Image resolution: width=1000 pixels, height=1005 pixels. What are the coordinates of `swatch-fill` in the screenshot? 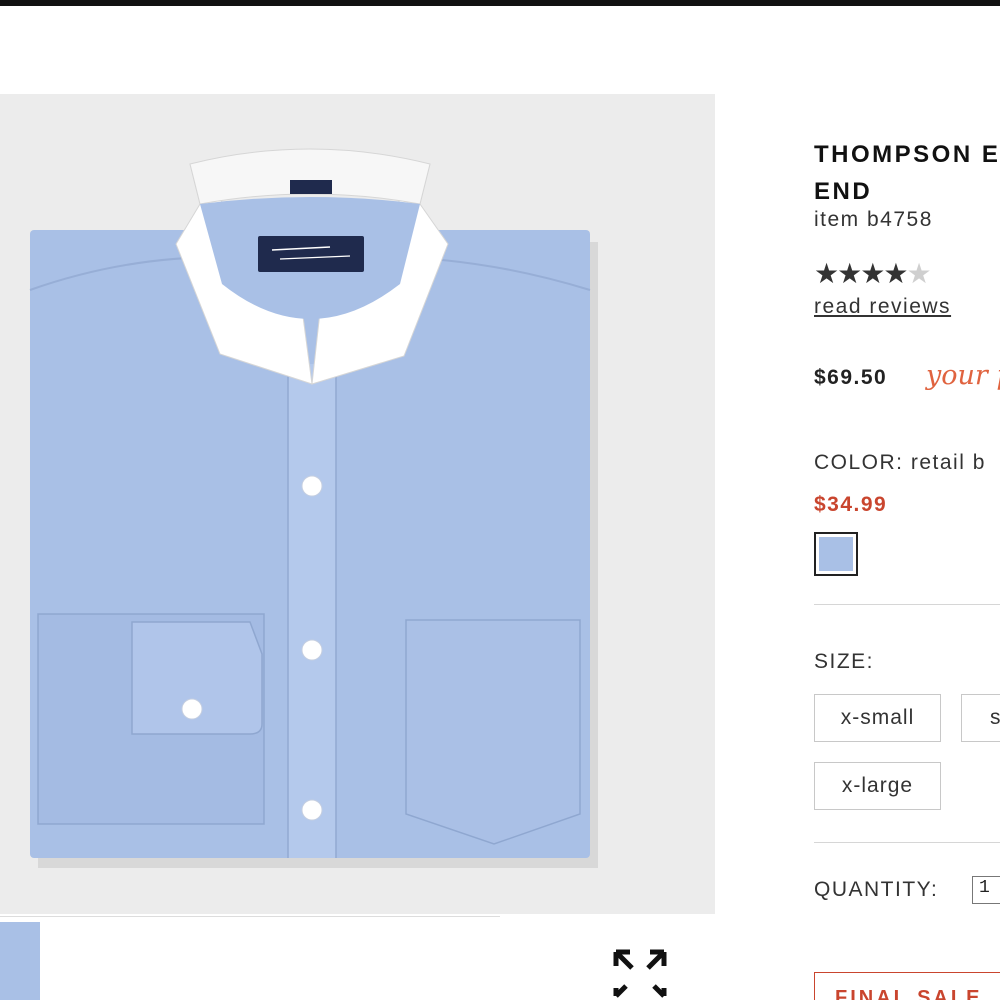 It's located at (836, 554).